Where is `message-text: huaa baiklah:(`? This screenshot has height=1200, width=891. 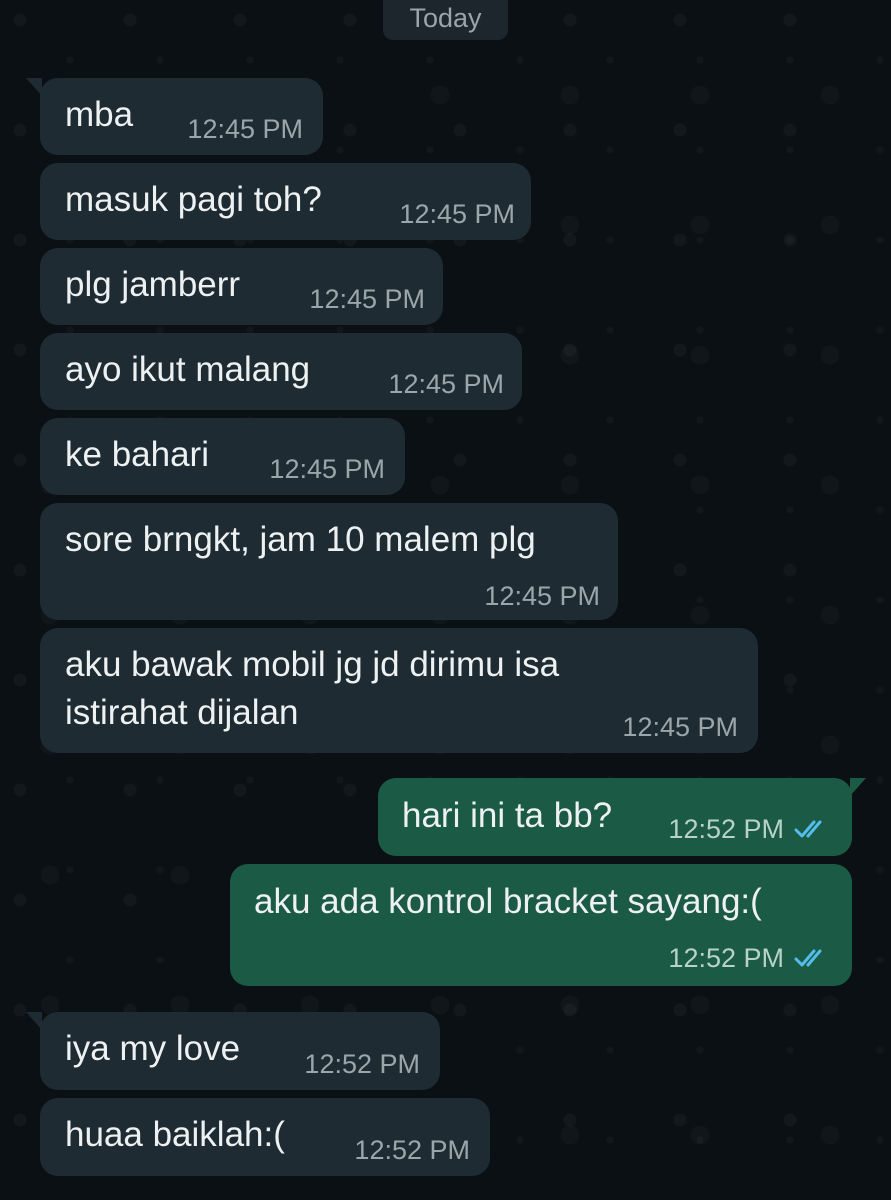
message-text: huaa baiklah:( is located at coordinates (175, 1134).